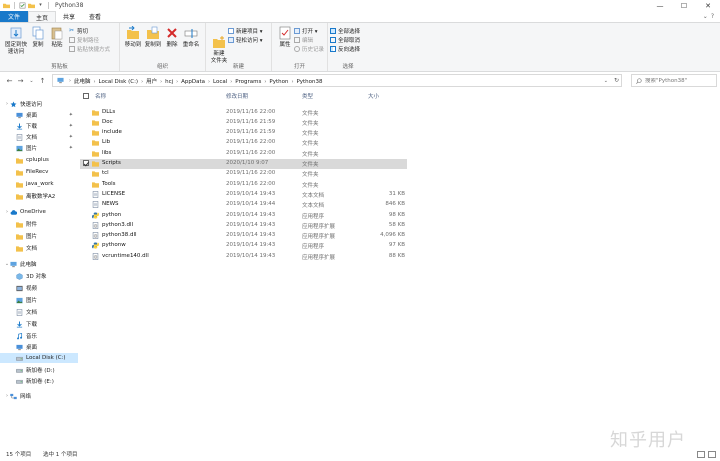 This screenshot has height=461, width=720. What do you see at coordinates (39, 264) in the screenshot?
I see `nav-item: ⌄ 此电脑` at bounding box center [39, 264].